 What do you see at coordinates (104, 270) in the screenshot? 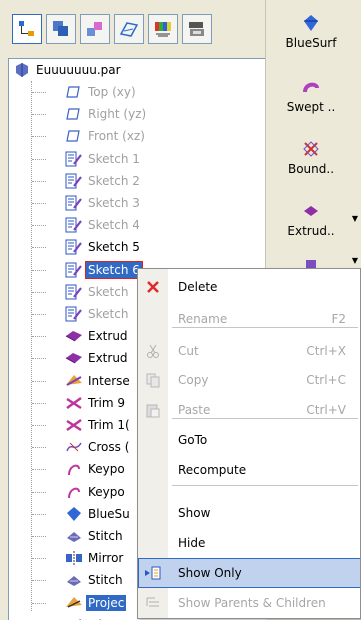
I see `tree-item: Sketch 6` at bounding box center [104, 270].